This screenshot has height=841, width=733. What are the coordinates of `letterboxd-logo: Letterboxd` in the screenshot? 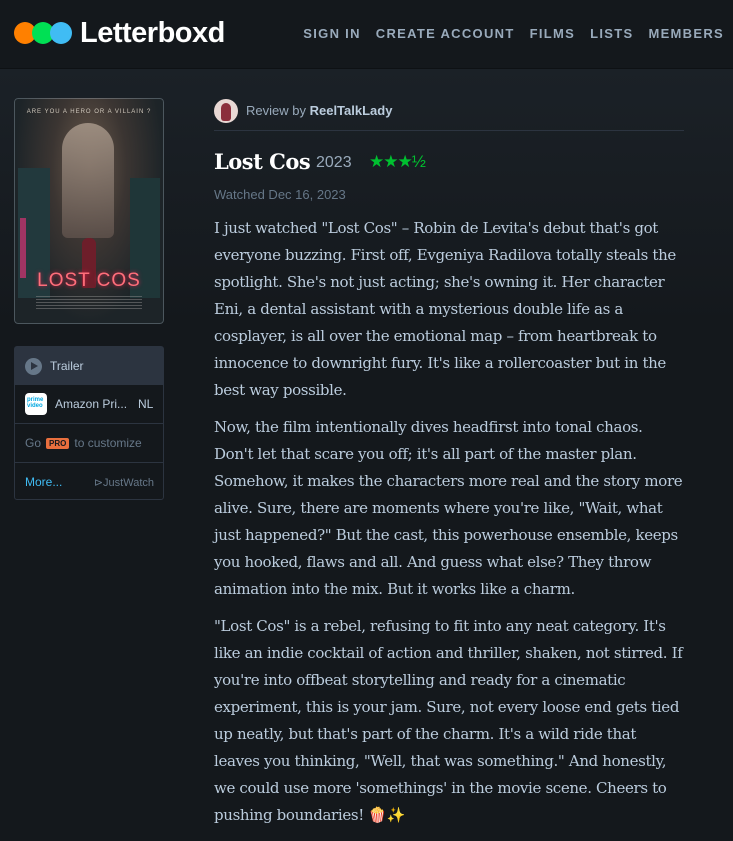 It's located at (119, 33).